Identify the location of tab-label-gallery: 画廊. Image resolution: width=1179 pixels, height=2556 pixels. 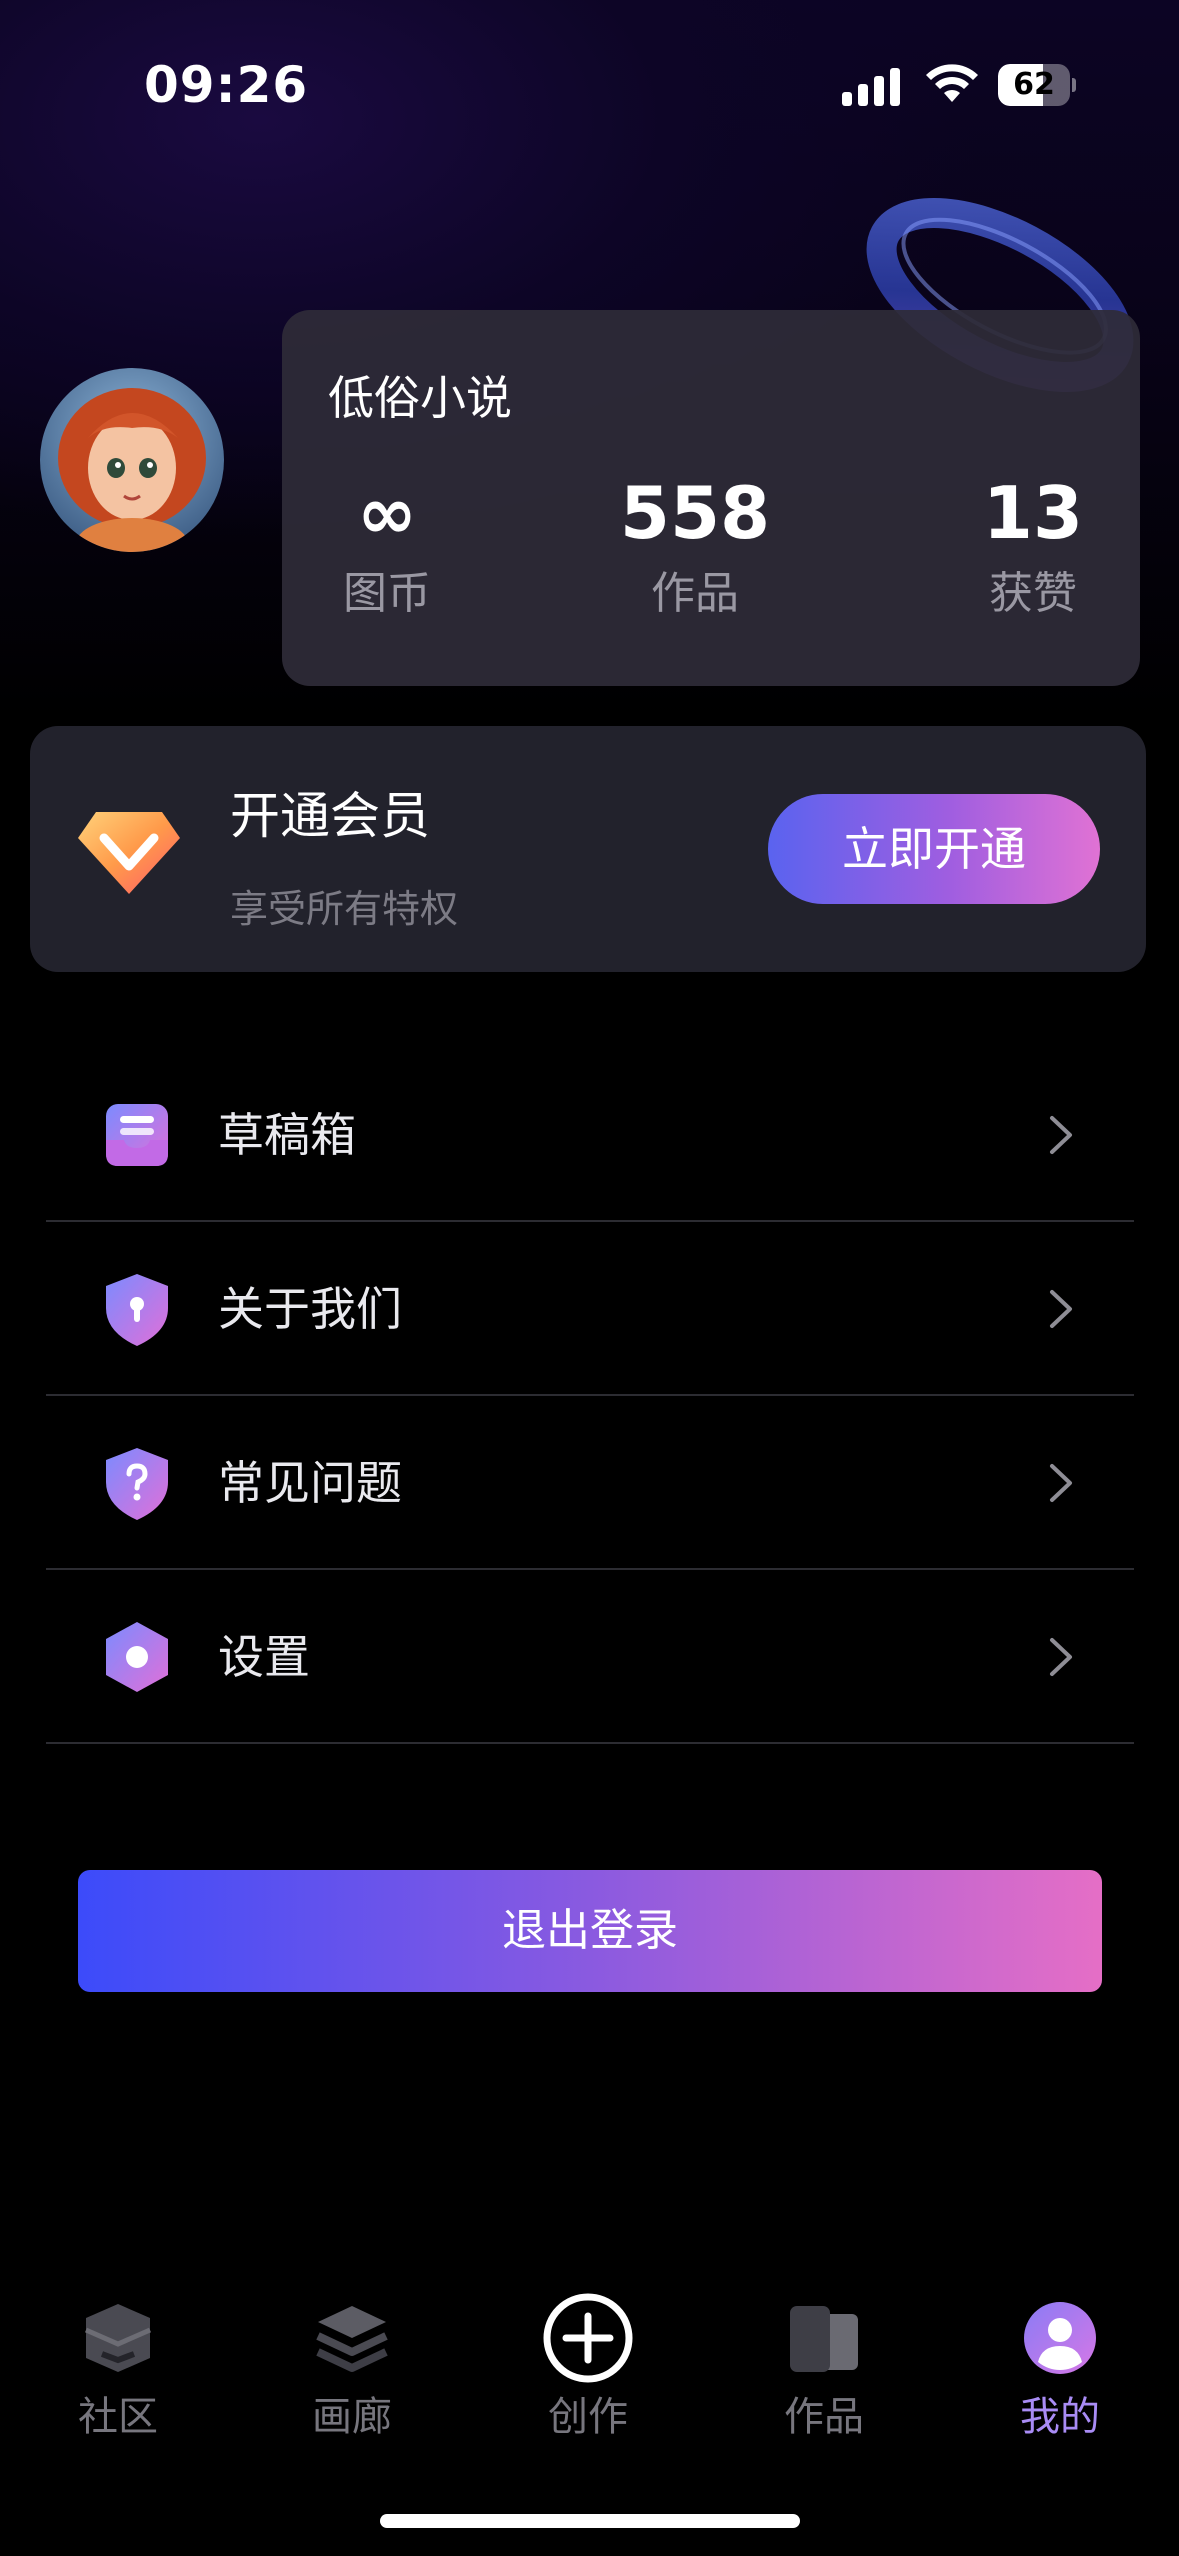
(352, 2417).